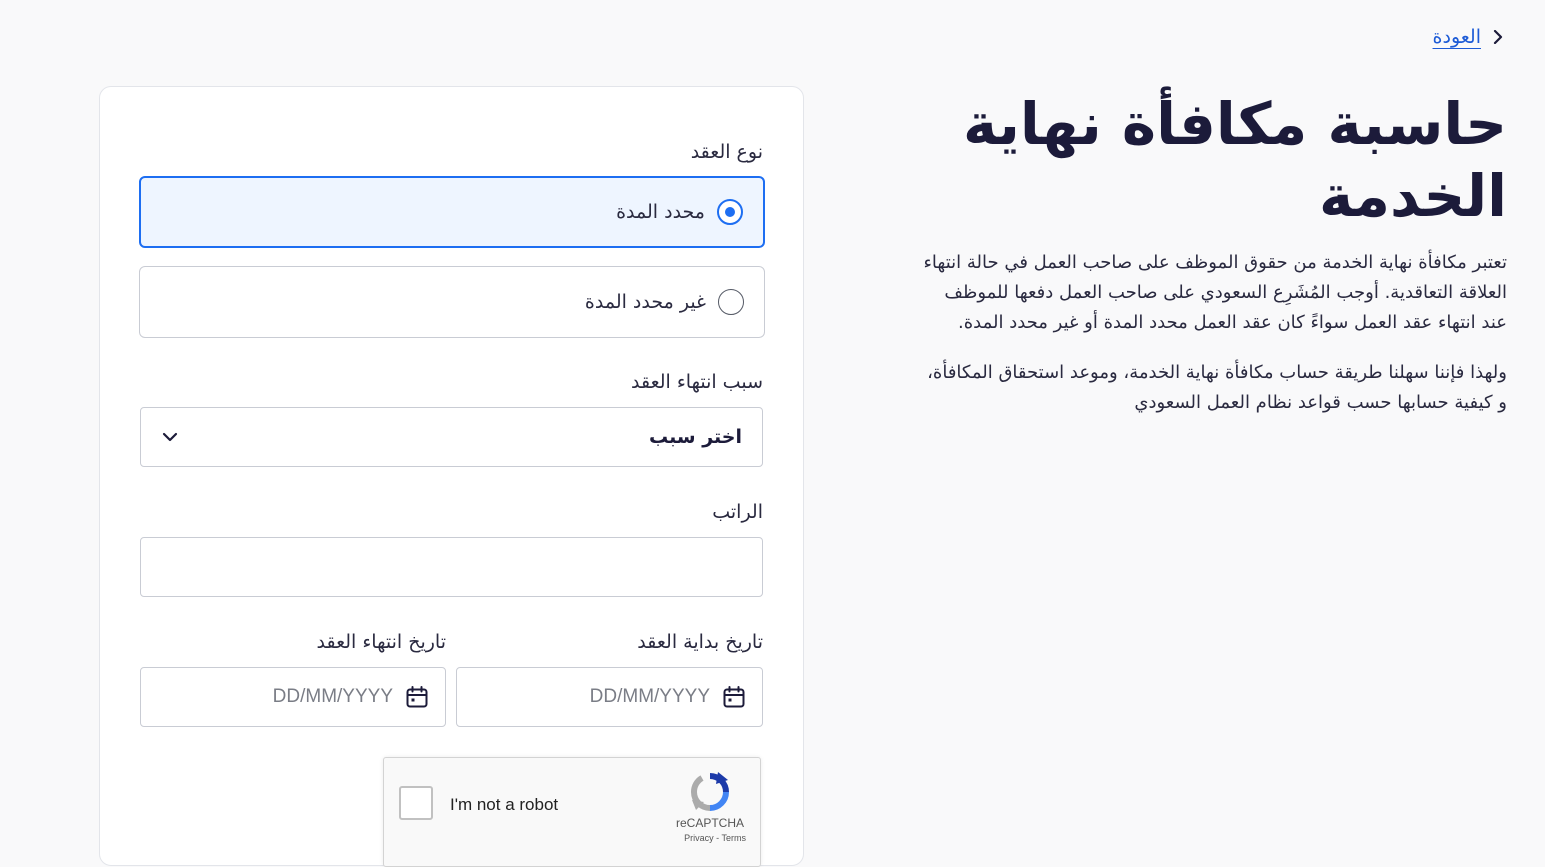 This screenshot has height=867, width=1545. I want to click on chevron-right-icon, so click(1498, 37).